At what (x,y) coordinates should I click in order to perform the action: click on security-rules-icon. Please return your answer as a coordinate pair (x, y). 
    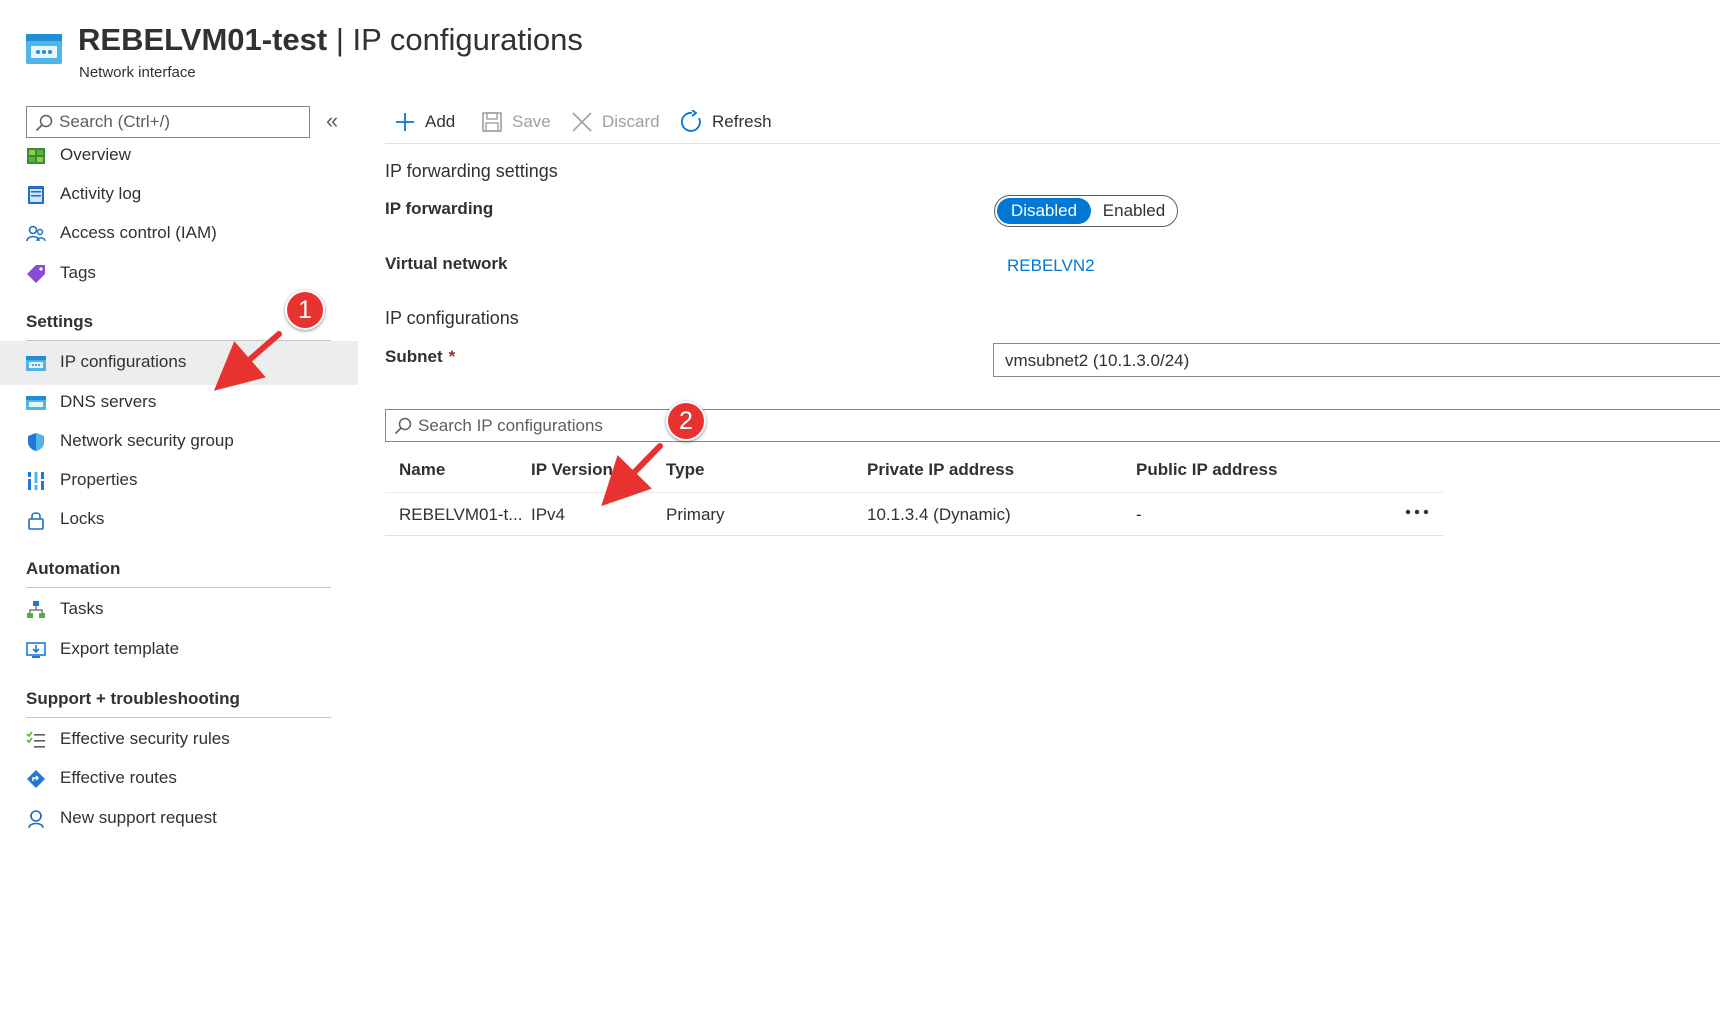
    Looking at the image, I should click on (35, 739).